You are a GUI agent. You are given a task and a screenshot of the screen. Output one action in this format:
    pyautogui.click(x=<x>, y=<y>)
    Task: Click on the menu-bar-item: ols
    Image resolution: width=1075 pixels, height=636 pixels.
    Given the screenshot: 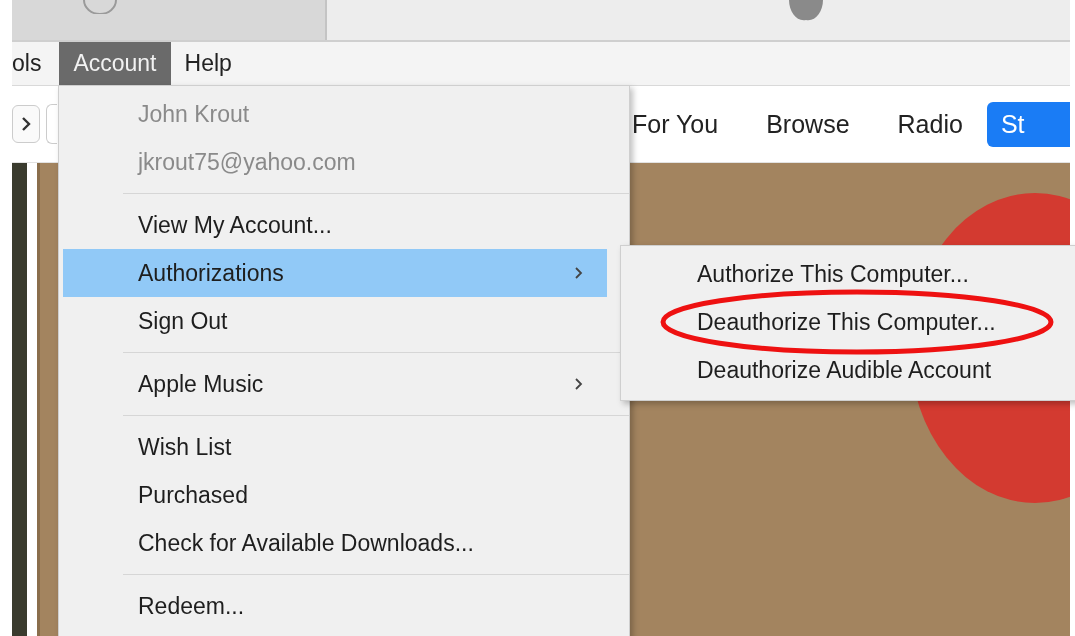 What is the action you would take?
    pyautogui.click(x=34, y=63)
    